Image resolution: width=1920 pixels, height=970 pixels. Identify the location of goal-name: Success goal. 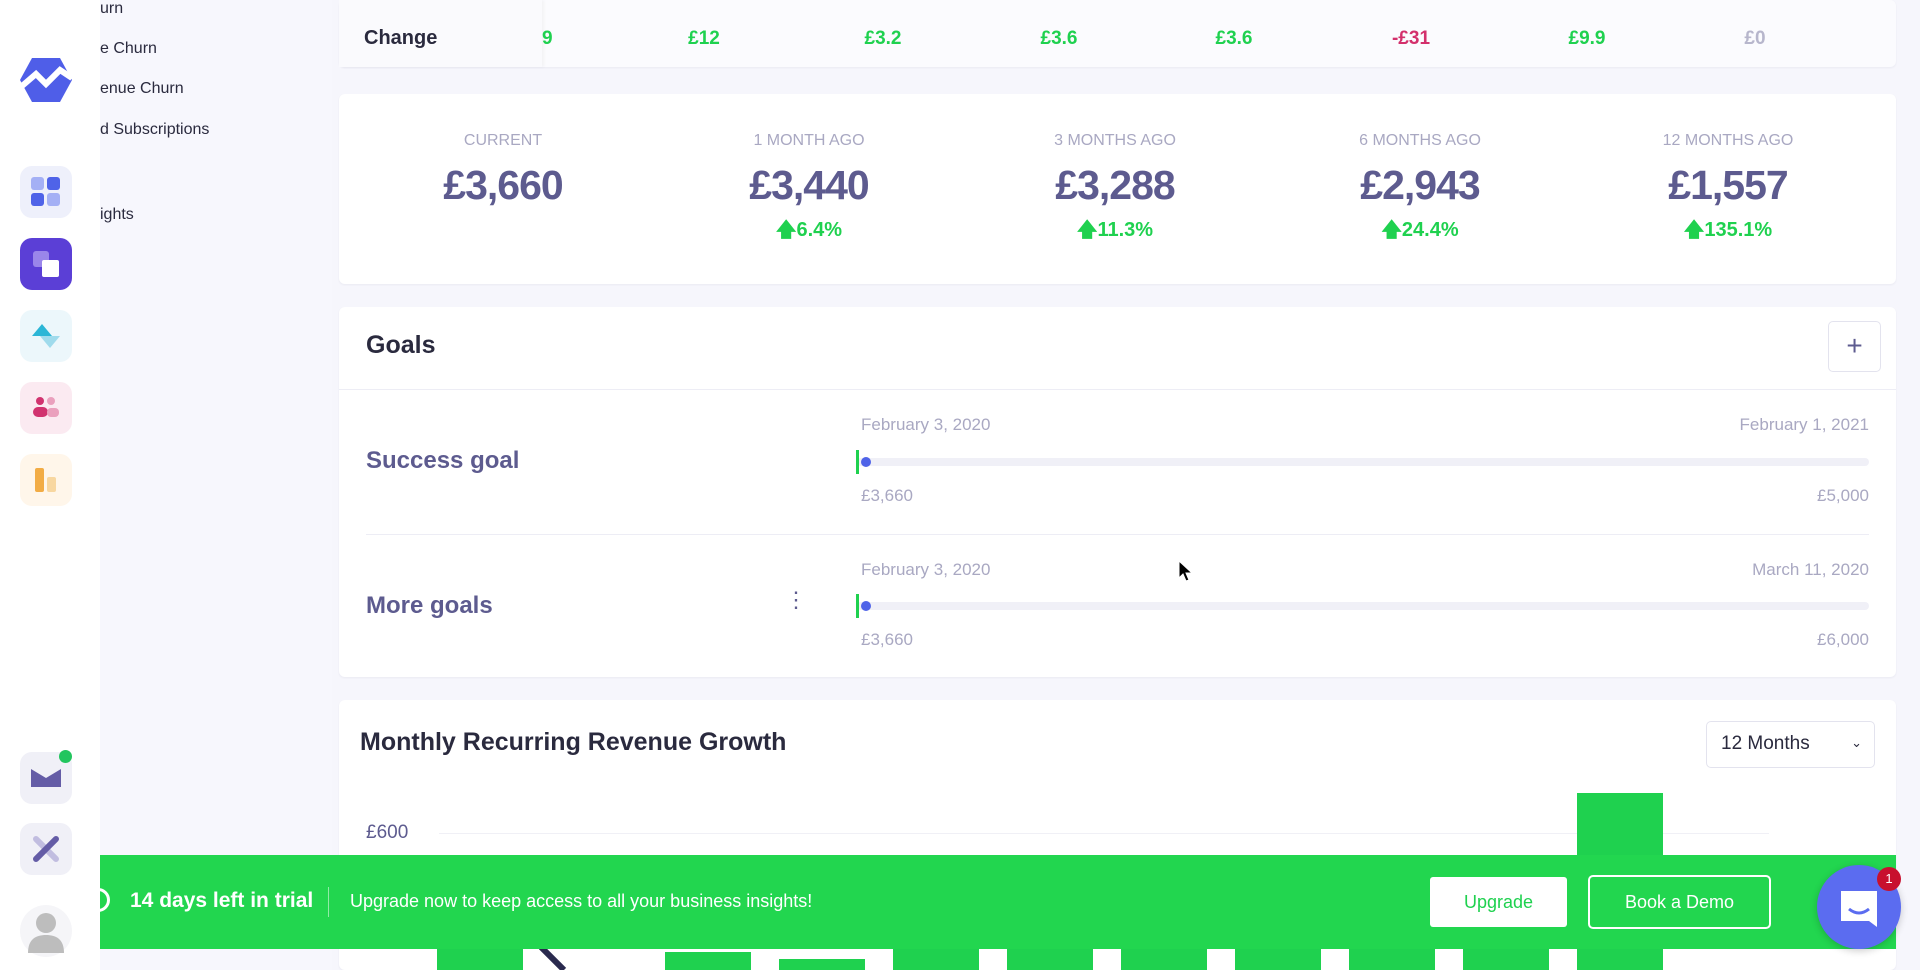
(442, 461).